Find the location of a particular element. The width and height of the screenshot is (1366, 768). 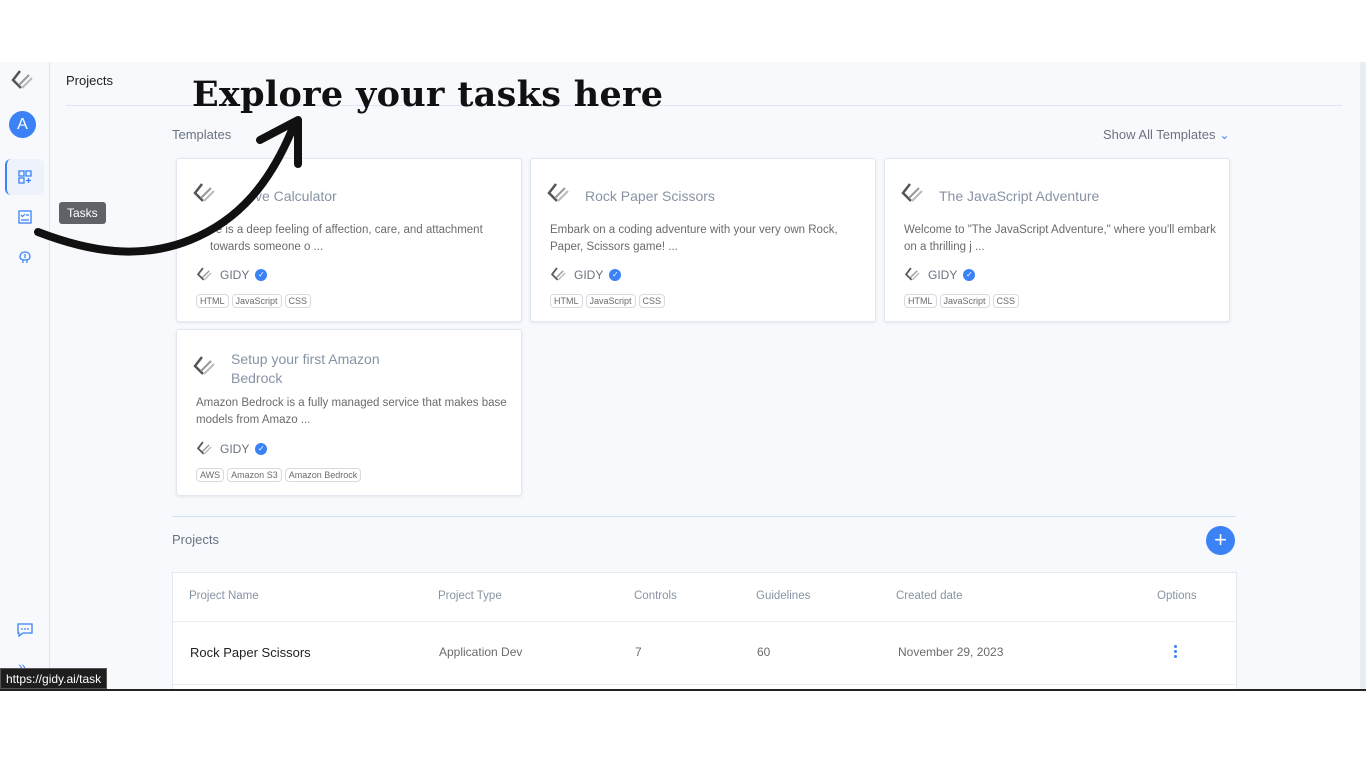

bottom-border is located at coordinates (683, 690).